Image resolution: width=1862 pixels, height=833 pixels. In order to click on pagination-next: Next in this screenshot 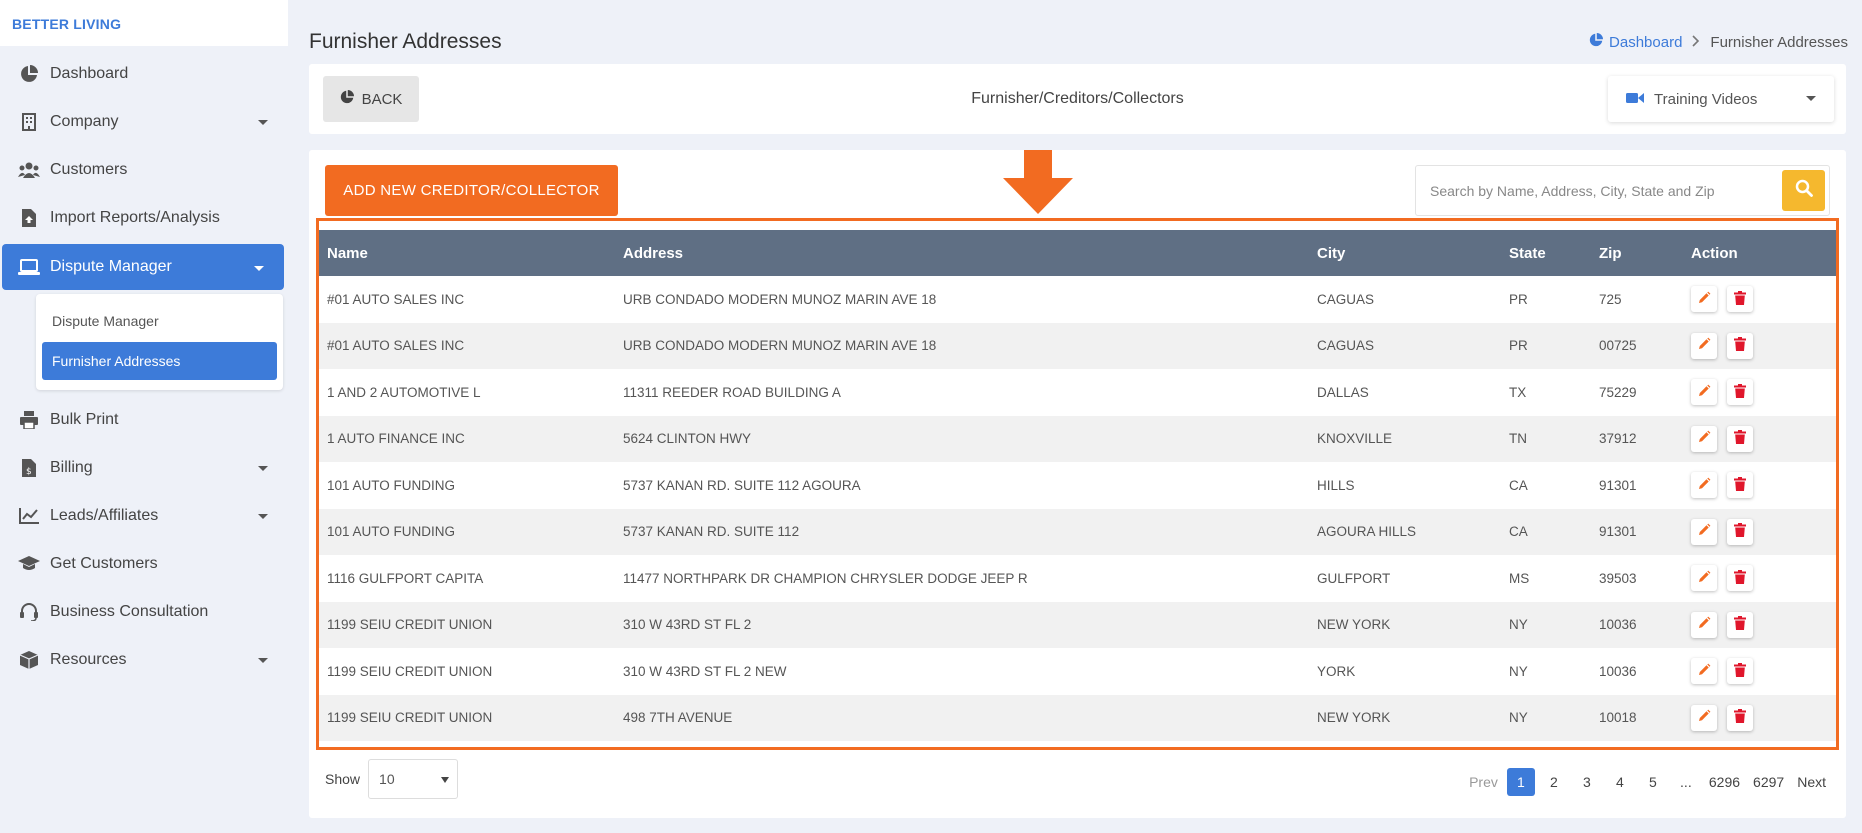, I will do `click(1811, 782)`.